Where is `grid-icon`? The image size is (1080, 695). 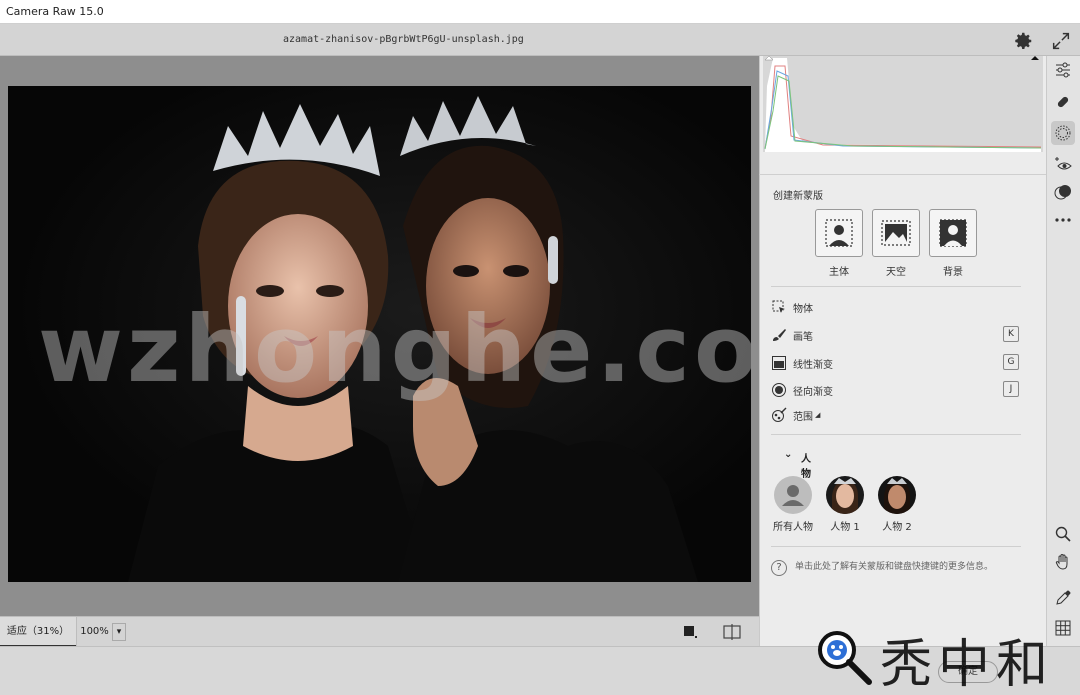
grid-icon is located at coordinates (1063, 628).